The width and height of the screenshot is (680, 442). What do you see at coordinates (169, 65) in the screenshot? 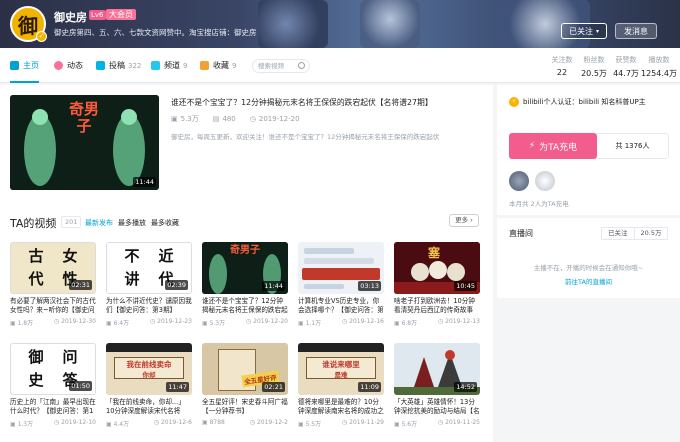
I see `tab-channels: 频道 9` at bounding box center [169, 65].